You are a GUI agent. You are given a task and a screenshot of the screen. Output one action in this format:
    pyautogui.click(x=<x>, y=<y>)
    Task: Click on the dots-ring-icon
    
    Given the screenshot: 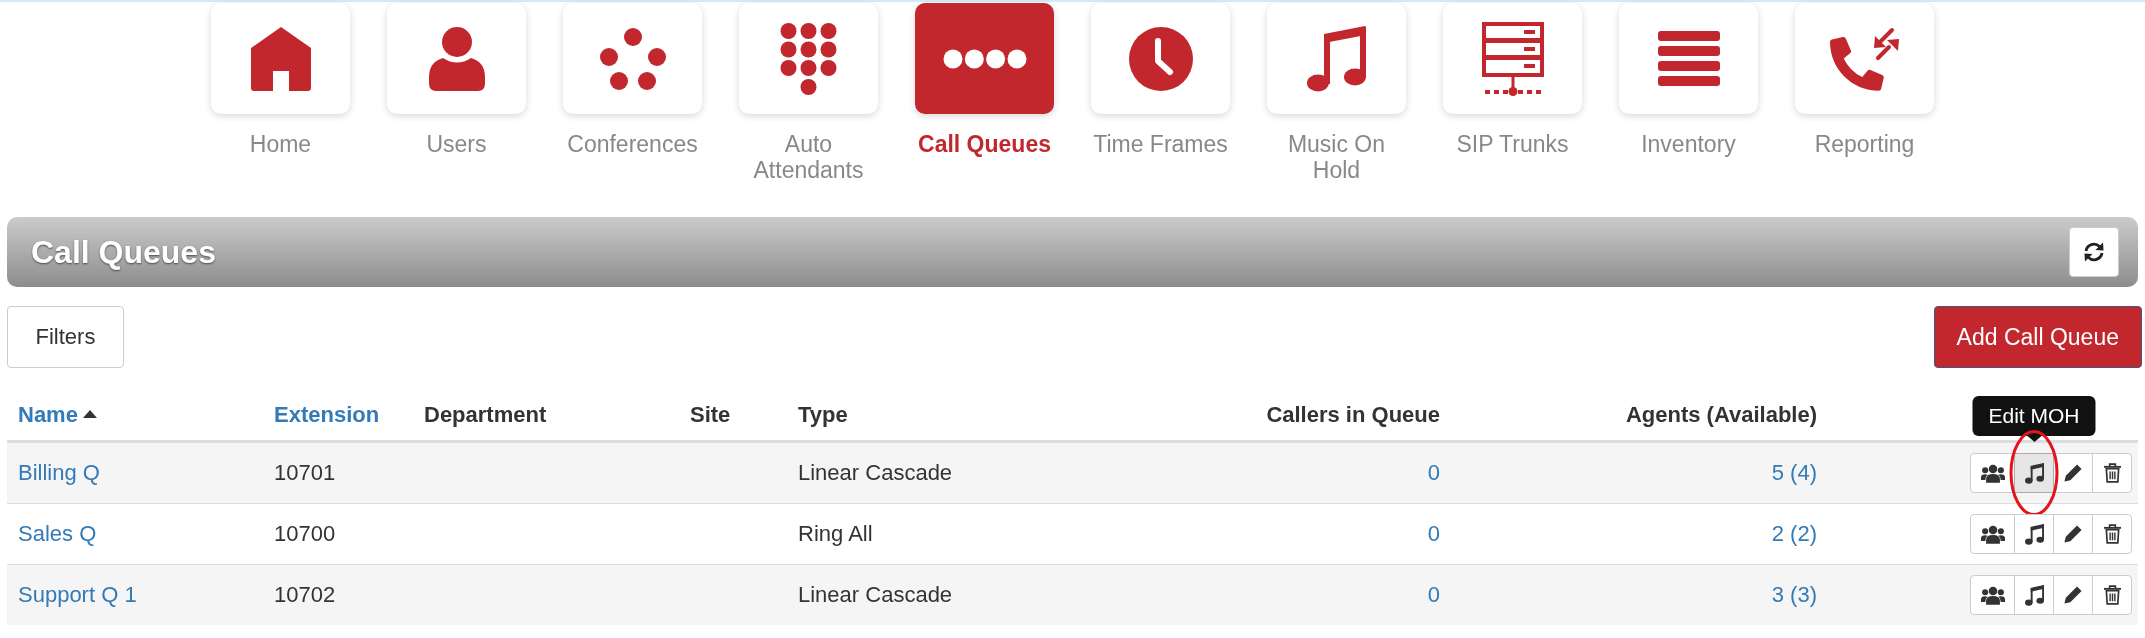 What is the action you would take?
    pyautogui.click(x=632, y=58)
    